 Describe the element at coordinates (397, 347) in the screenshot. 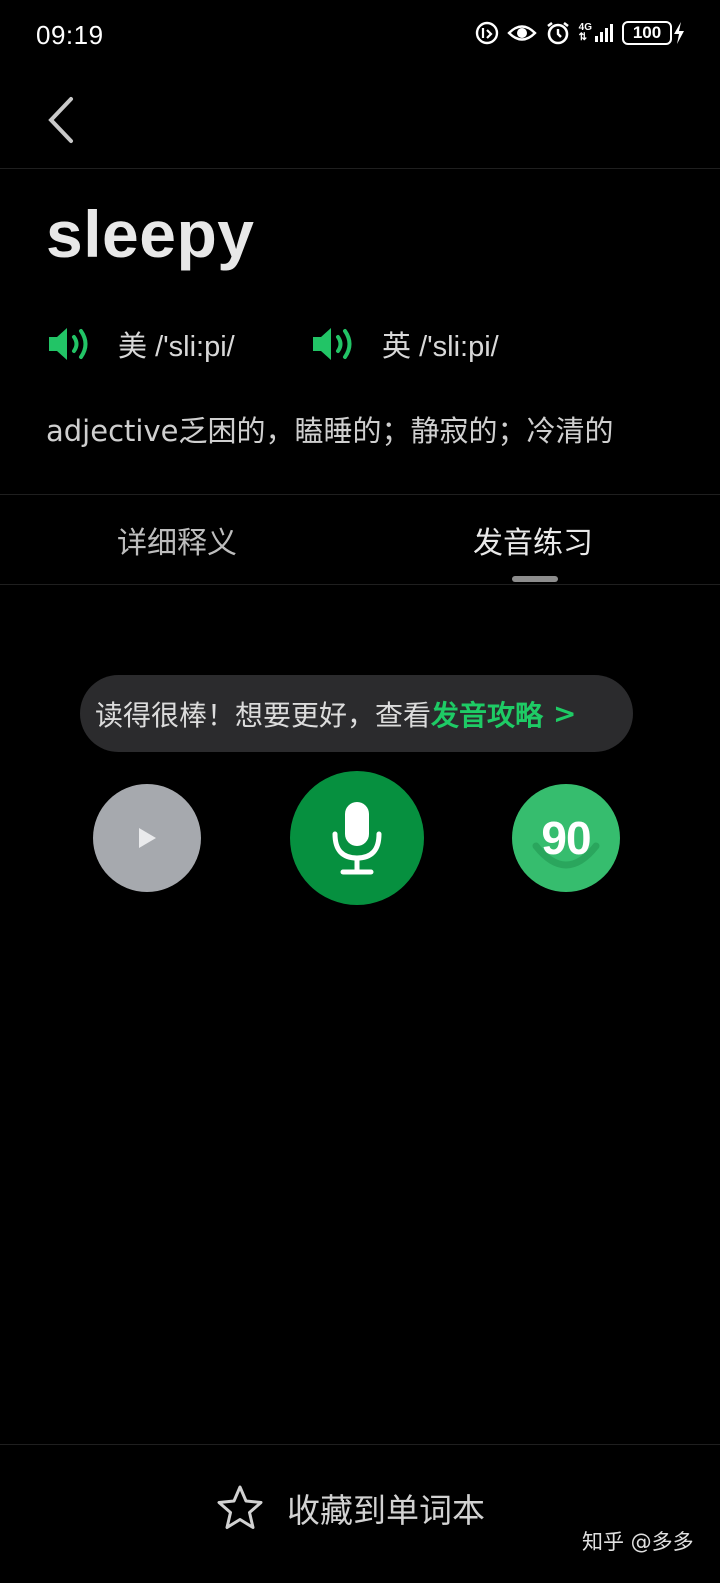

I see `region-label-uk: 英` at that location.